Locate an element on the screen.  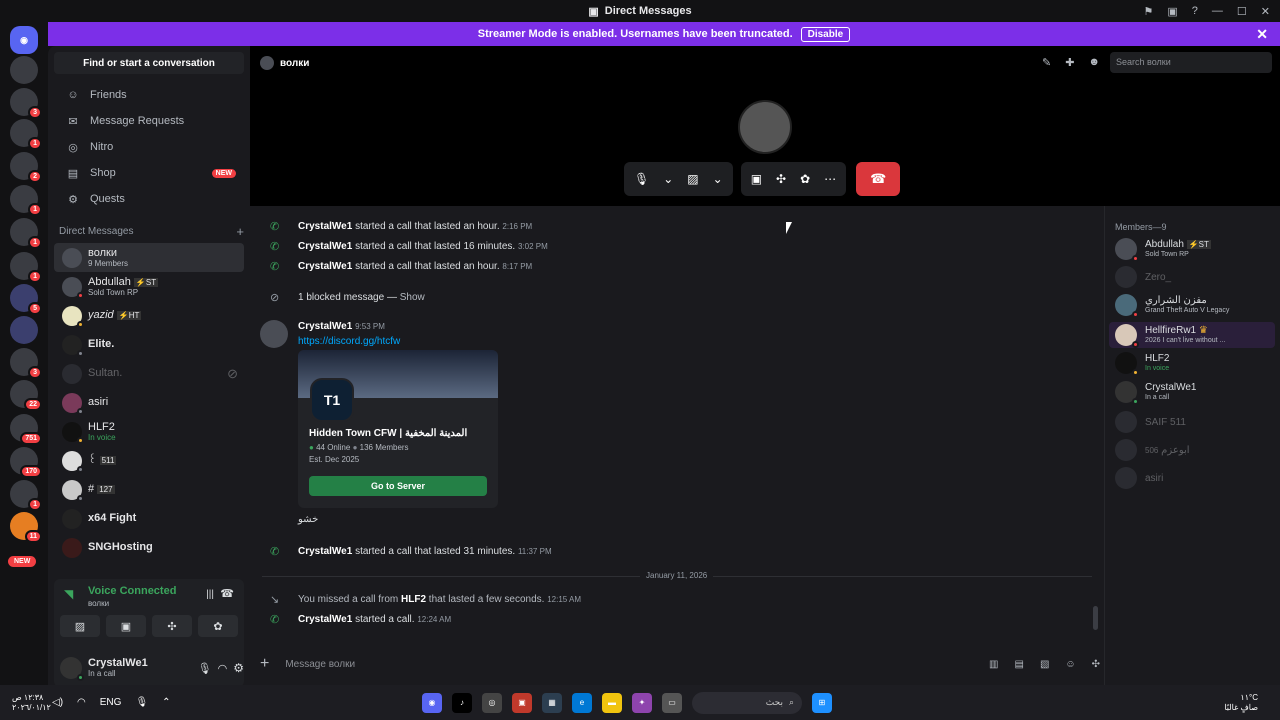
disconnect-icon: ☎ is located at coordinates (227, 593).